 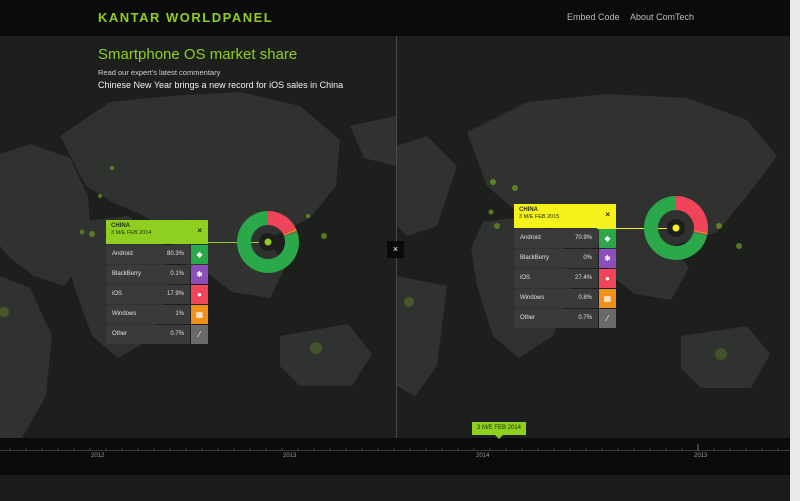 What do you see at coordinates (565, 278) in the screenshot?
I see `share-row-ios: iOS 27.4% ●` at bounding box center [565, 278].